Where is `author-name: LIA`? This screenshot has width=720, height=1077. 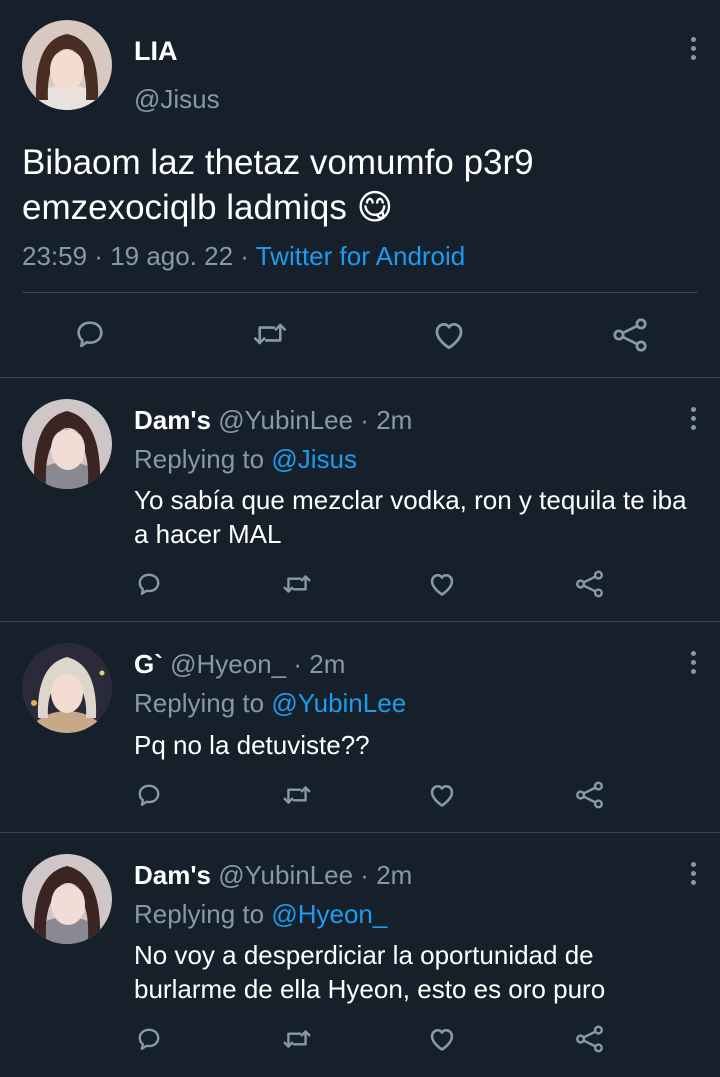
author-name: LIA is located at coordinates (156, 51).